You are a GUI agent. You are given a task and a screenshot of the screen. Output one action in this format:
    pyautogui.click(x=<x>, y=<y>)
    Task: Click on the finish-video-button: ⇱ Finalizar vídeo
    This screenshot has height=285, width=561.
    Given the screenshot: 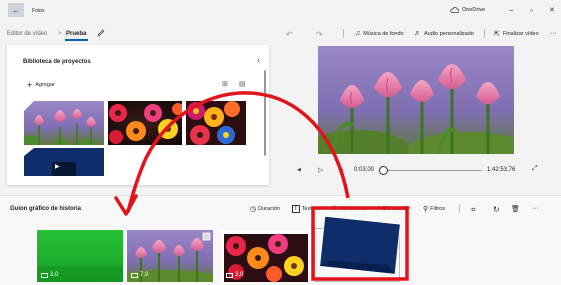 What is the action you would take?
    pyautogui.click(x=516, y=34)
    